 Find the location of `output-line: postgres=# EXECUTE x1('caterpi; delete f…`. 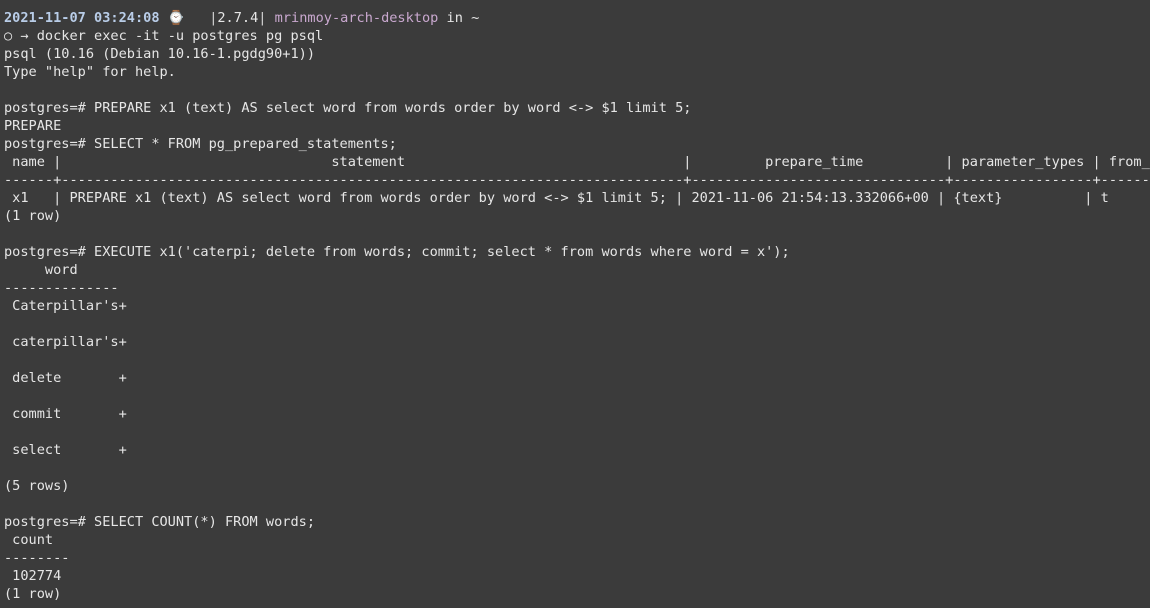

output-line: postgres=# EXECUTE x1('caterpi; delete f… is located at coordinates (397, 252).